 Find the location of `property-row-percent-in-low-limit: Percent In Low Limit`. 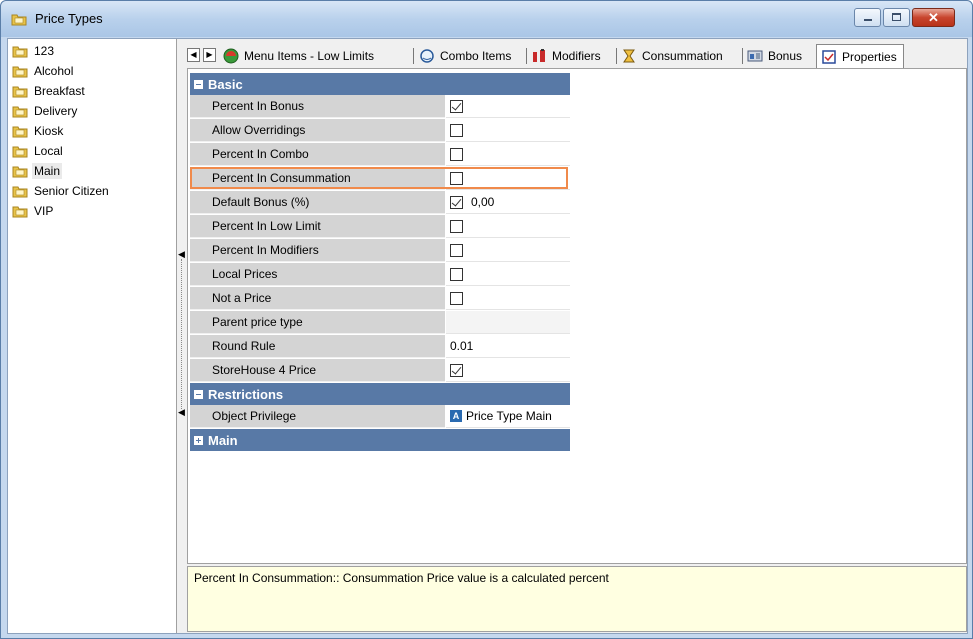

property-row-percent-in-low-limit: Percent In Low Limit is located at coordinates (380, 227).